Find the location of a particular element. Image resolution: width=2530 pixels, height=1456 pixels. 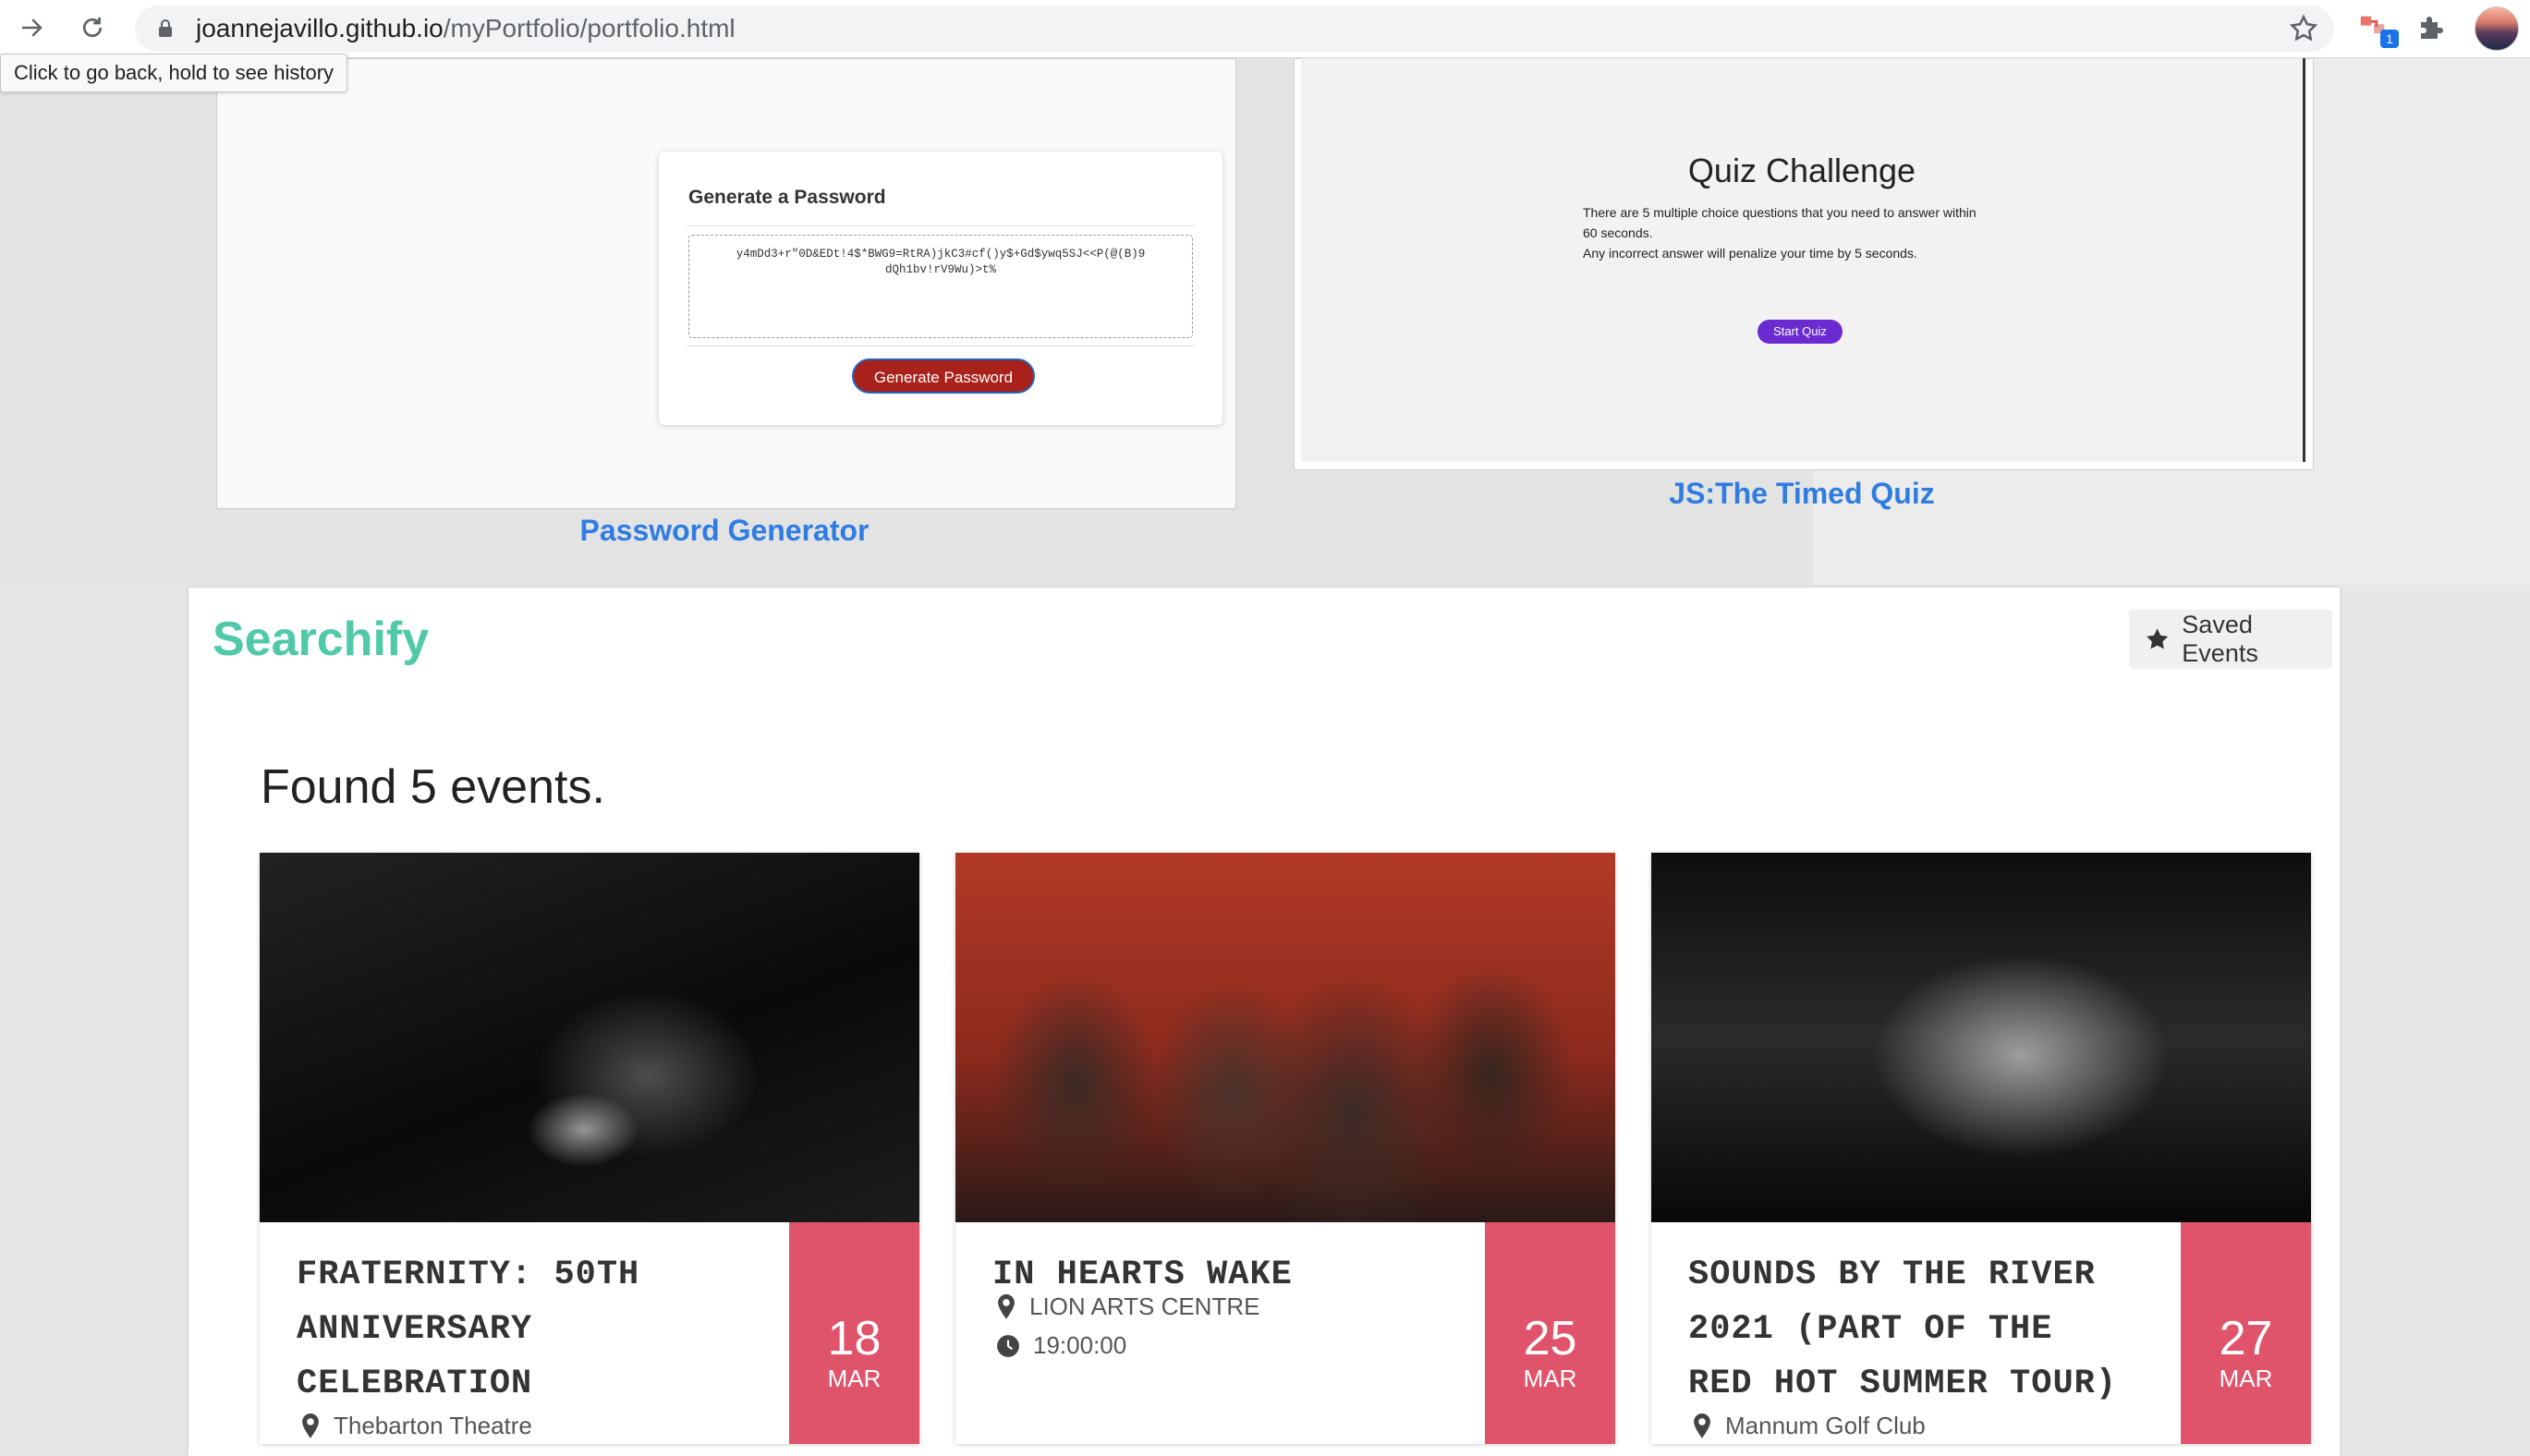

generate-password-button: Generate Password is located at coordinates (943, 376).